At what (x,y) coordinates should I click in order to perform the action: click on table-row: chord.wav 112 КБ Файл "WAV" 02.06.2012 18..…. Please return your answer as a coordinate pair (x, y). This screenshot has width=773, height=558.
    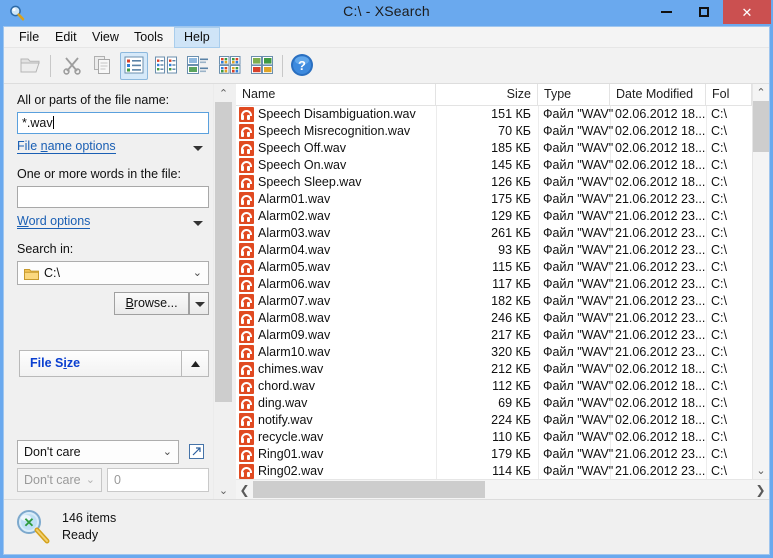
    Looking at the image, I should click on (494, 386).